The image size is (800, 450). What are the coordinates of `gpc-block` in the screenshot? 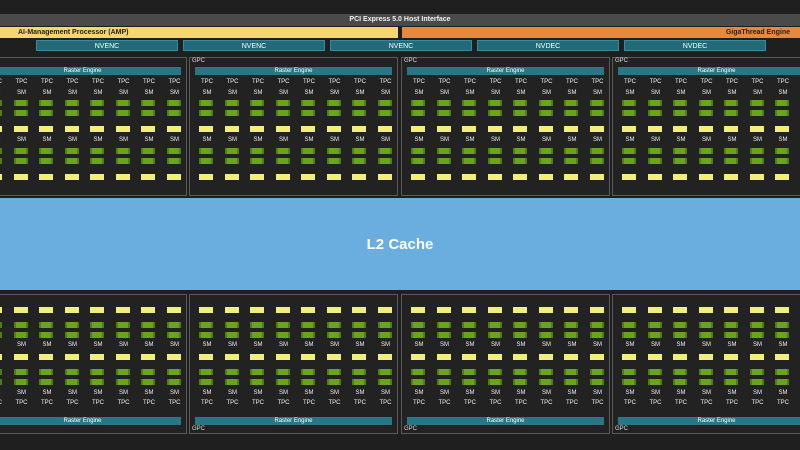 It's located at (293, 126).